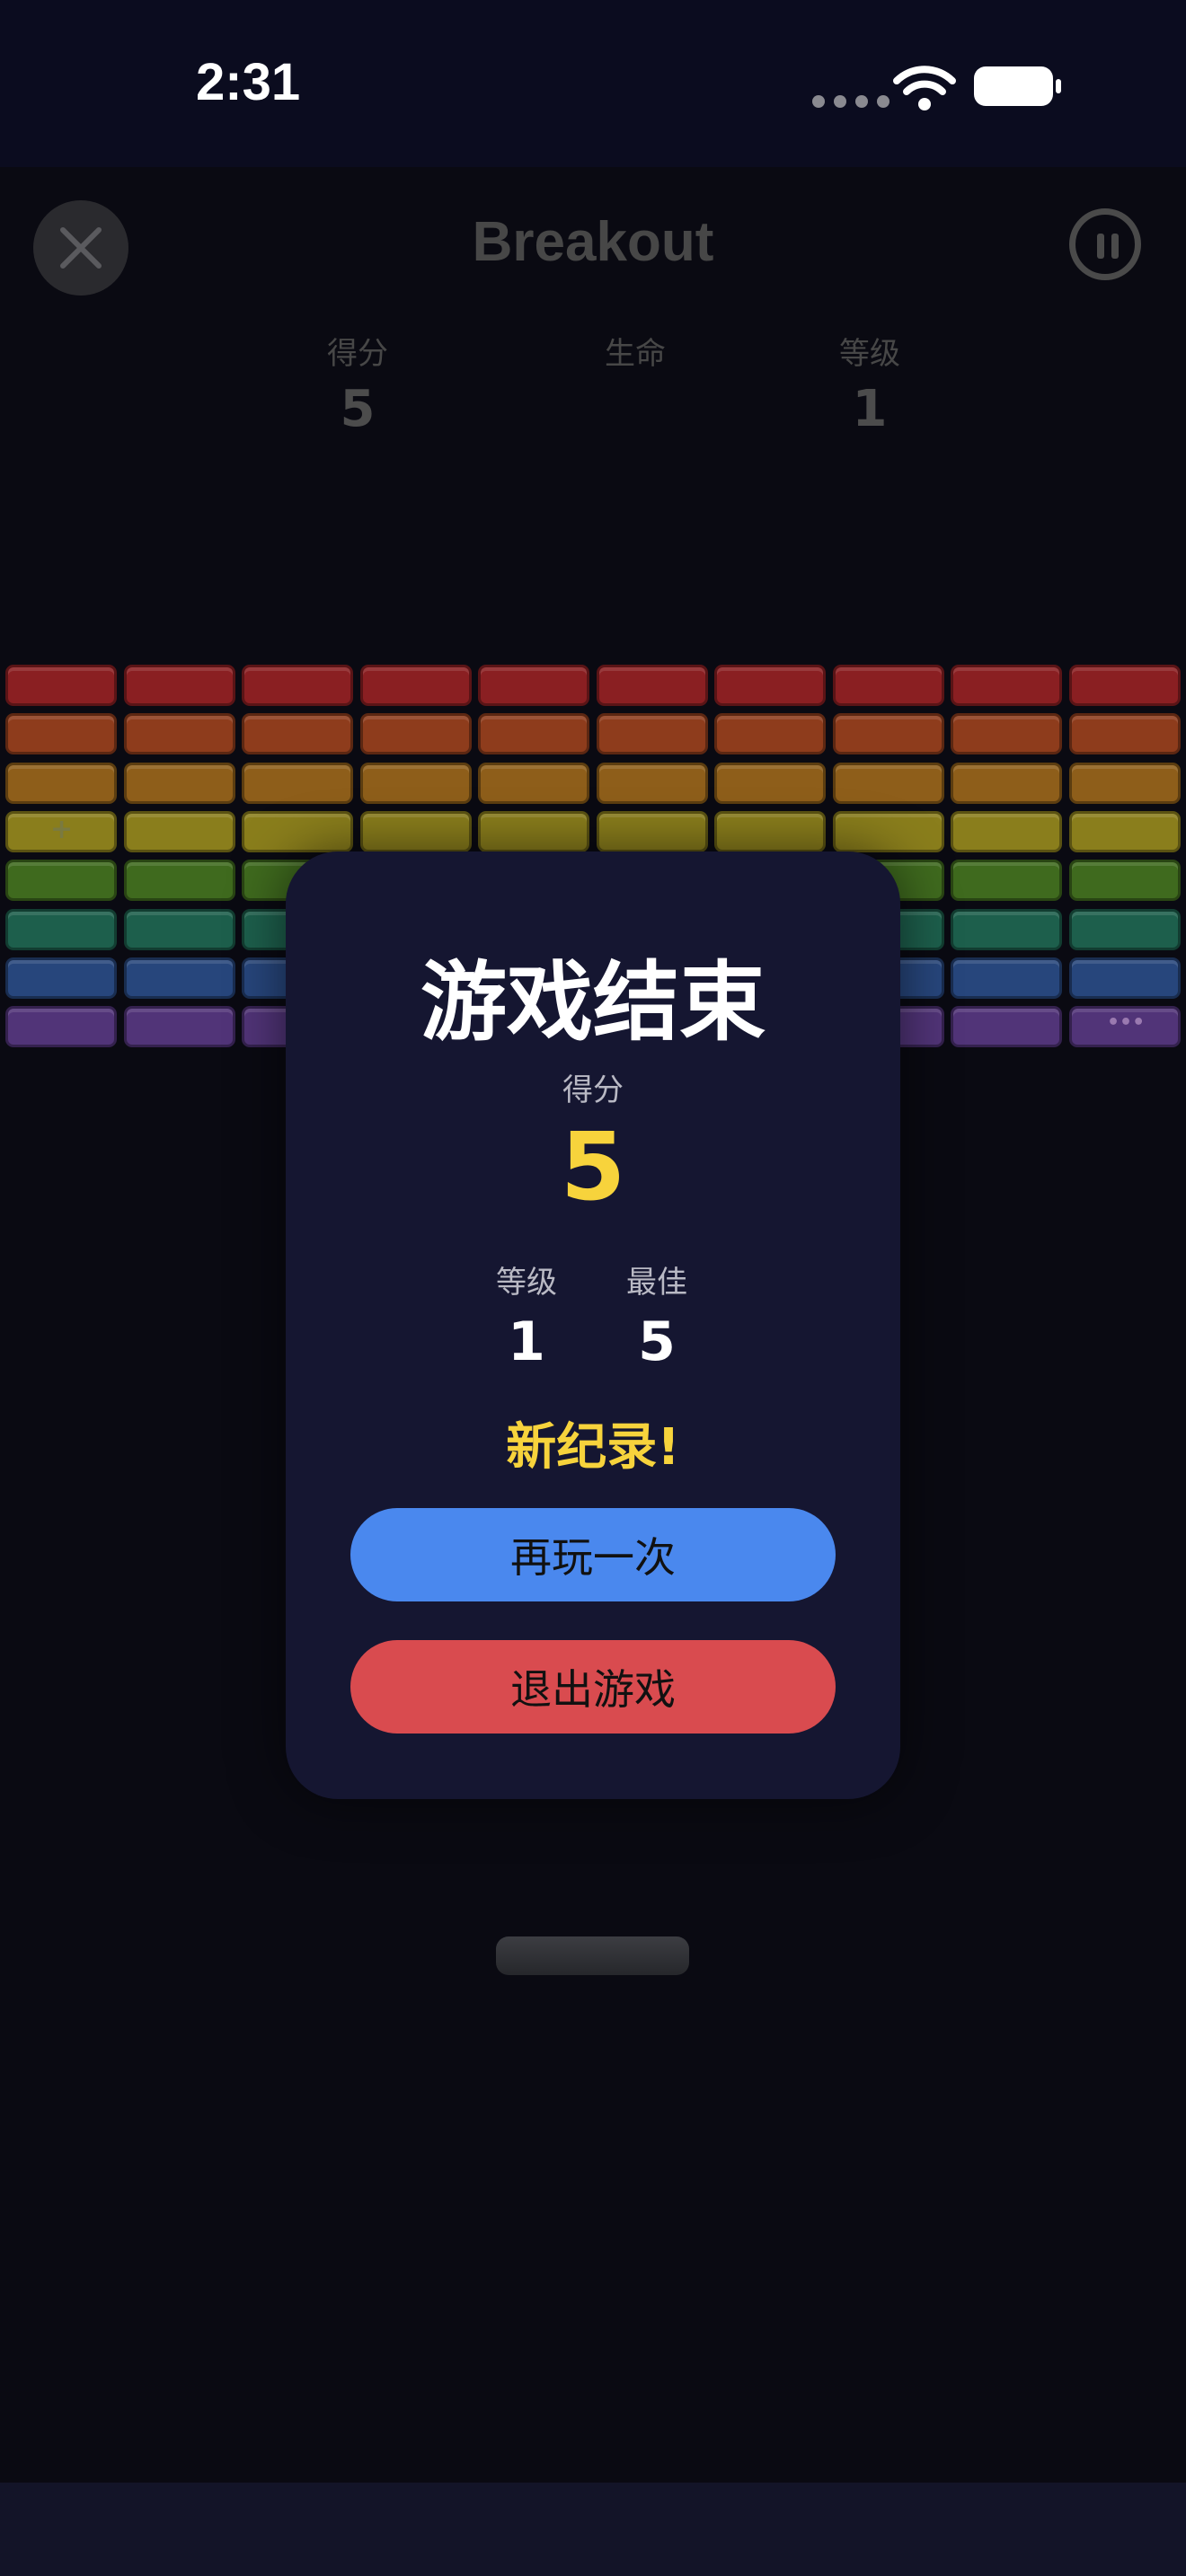 This screenshot has width=1186, height=2576. Describe the element at coordinates (358, 409) in the screenshot. I see `score-value: 5` at that location.